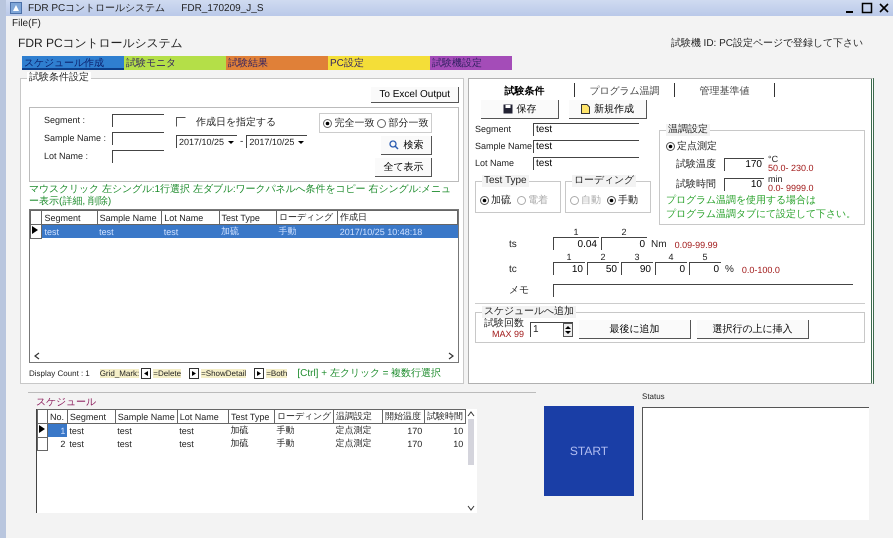 The image size is (893, 538). I want to click on table-cell: 2, so click(57, 443).